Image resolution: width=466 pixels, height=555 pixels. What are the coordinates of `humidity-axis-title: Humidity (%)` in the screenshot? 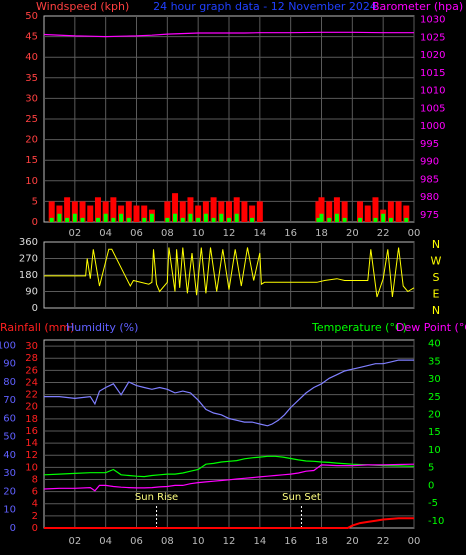 It's located at (102, 327).